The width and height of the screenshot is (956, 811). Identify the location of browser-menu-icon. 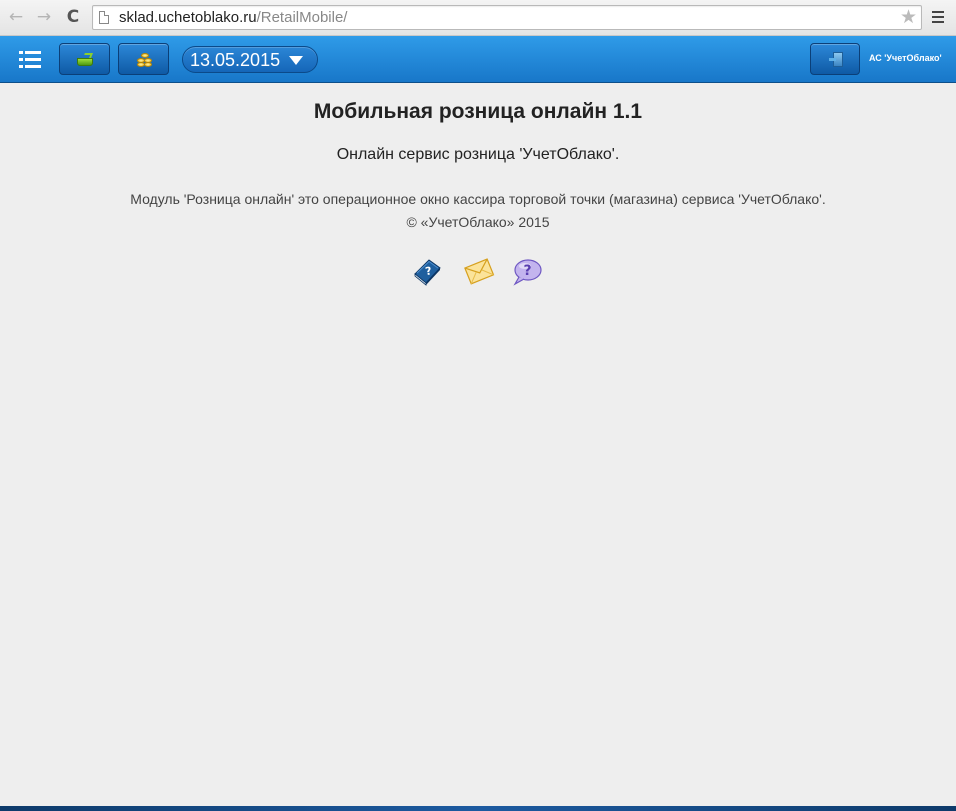
(938, 17).